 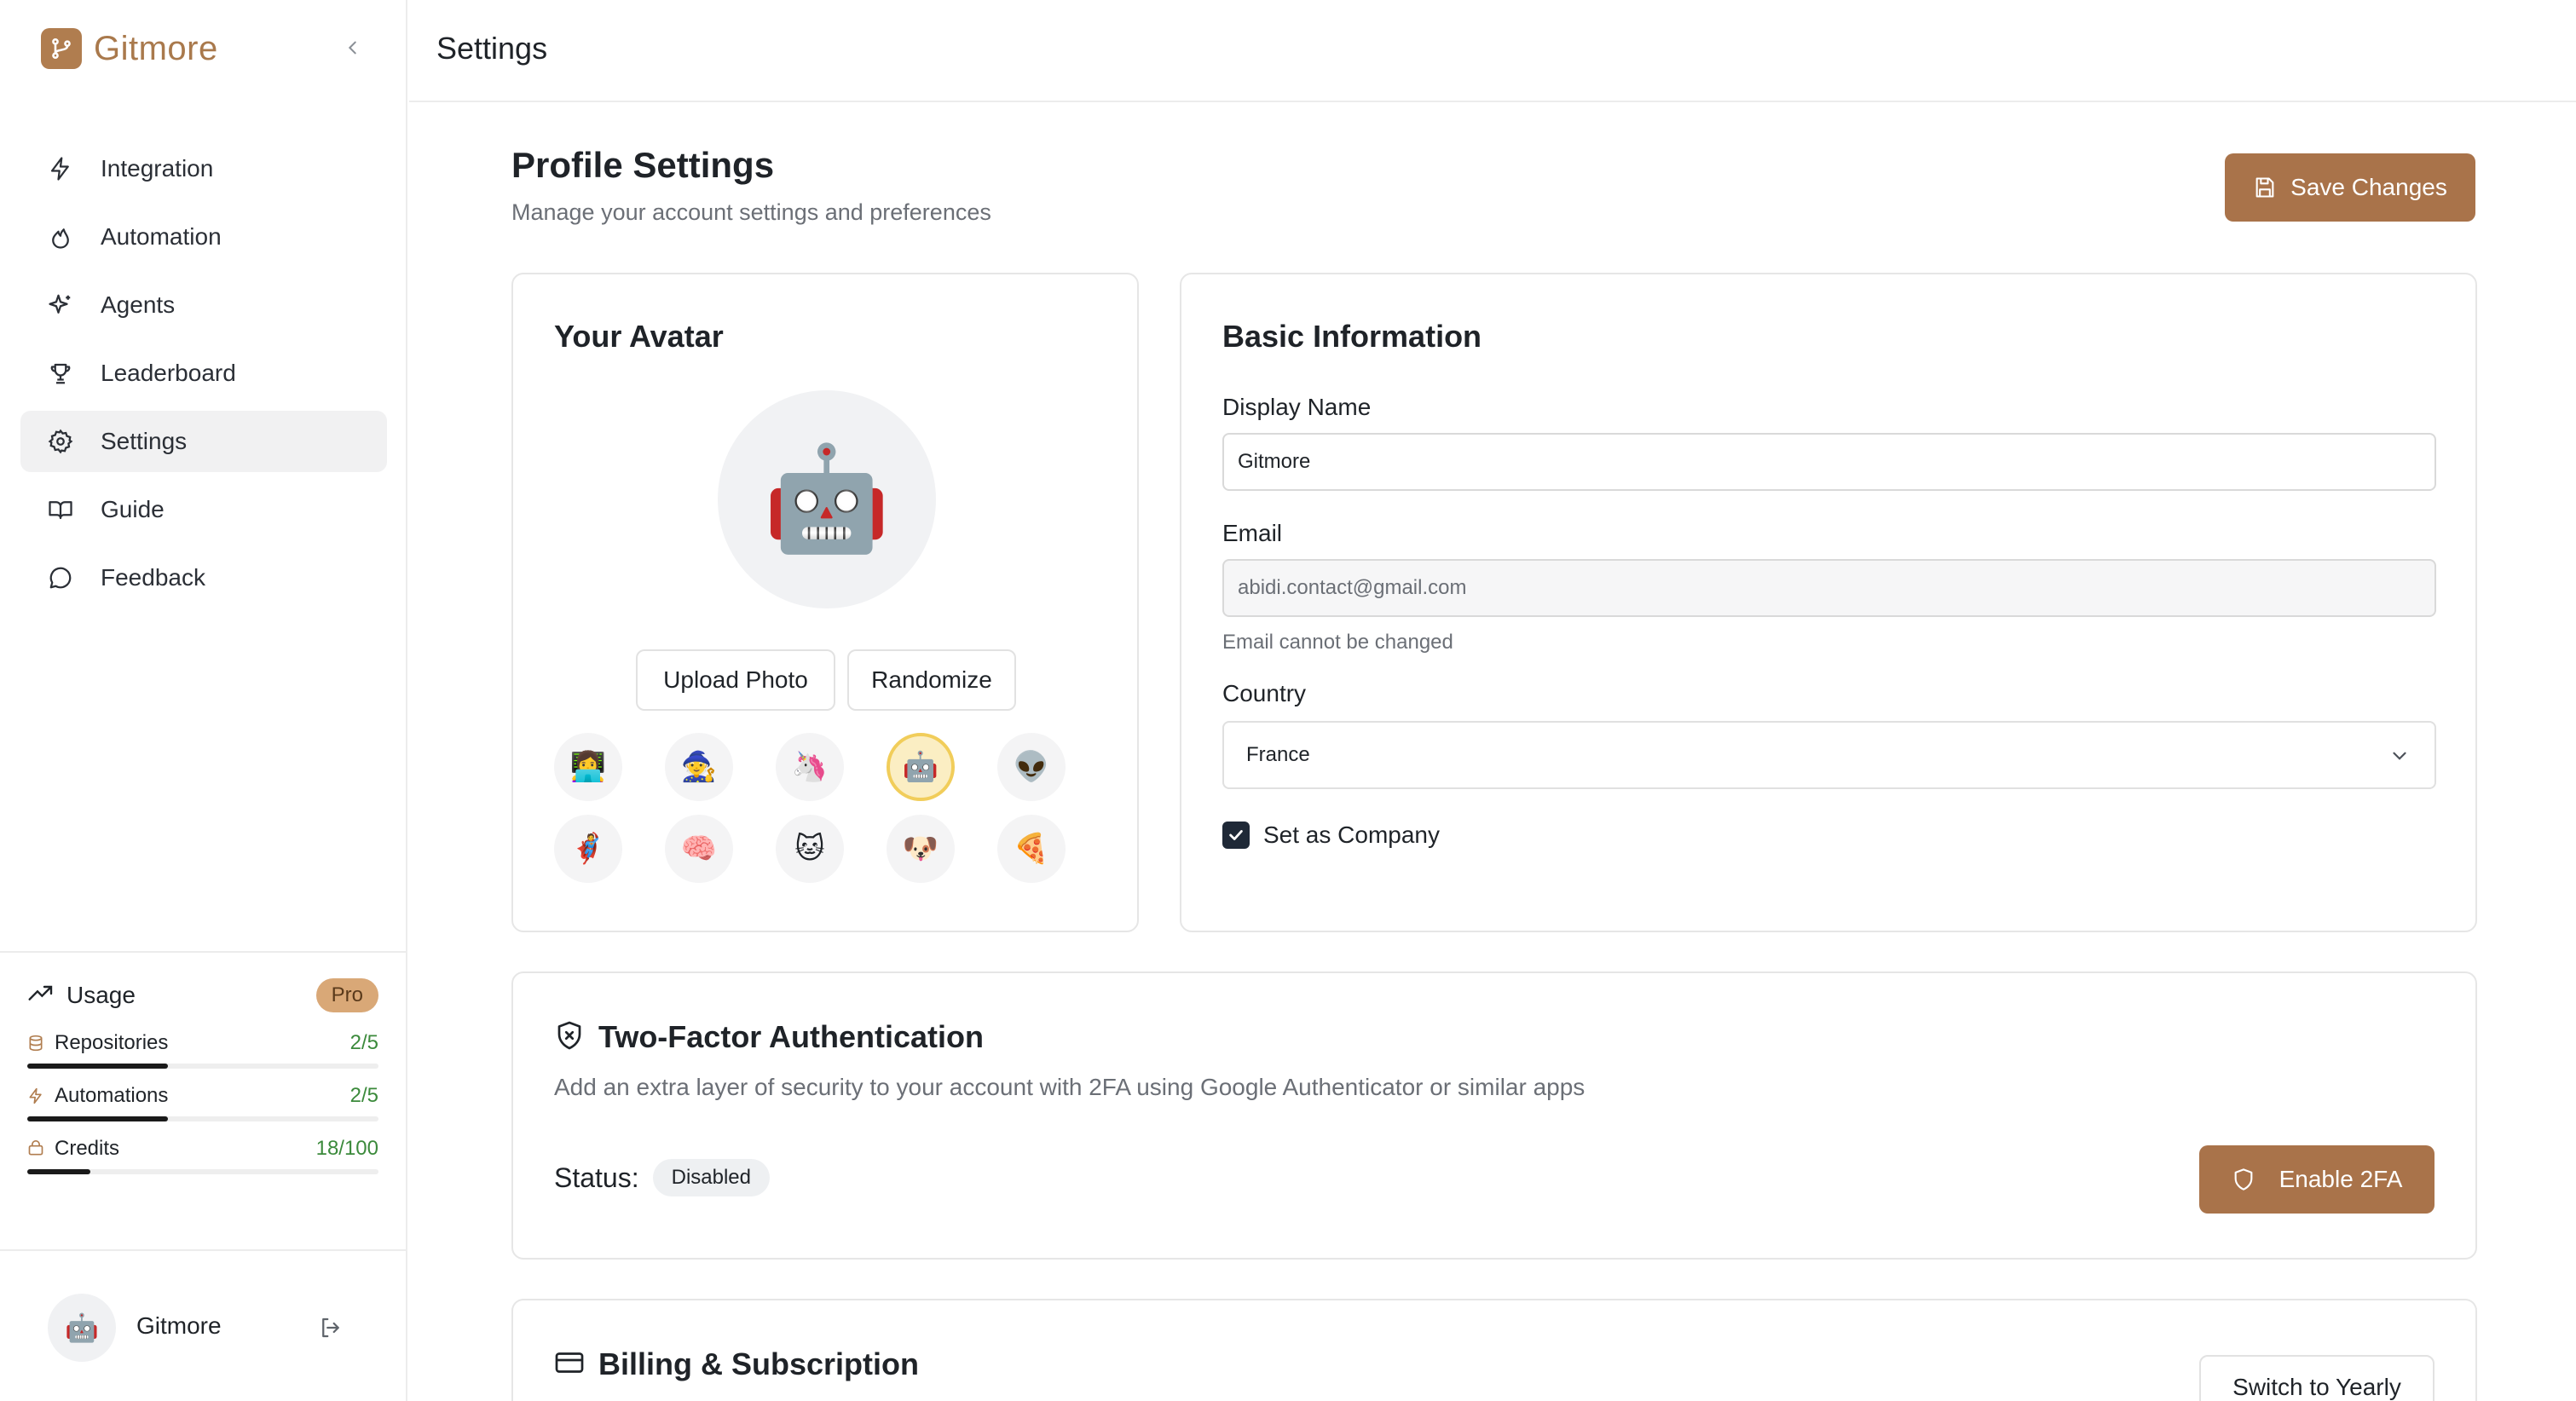 I want to click on switch-to-yearly-button: Switch to Yearly, so click(x=2316, y=1378).